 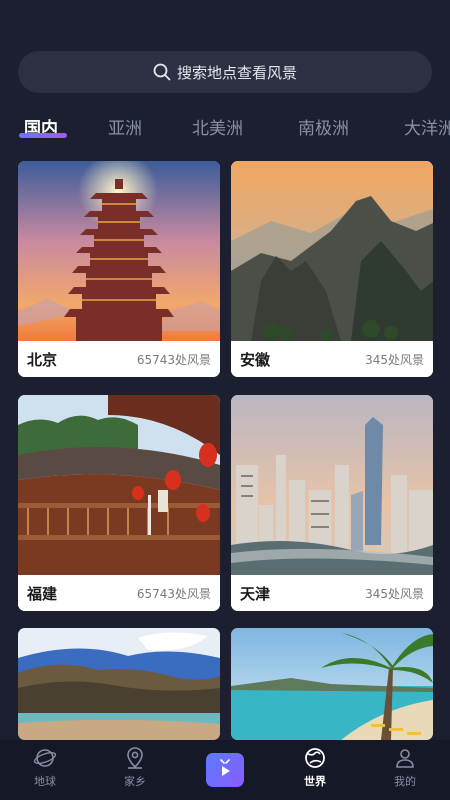 What do you see at coordinates (125, 126) in the screenshot?
I see `tab-asia: 亚洲` at bounding box center [125, 126].